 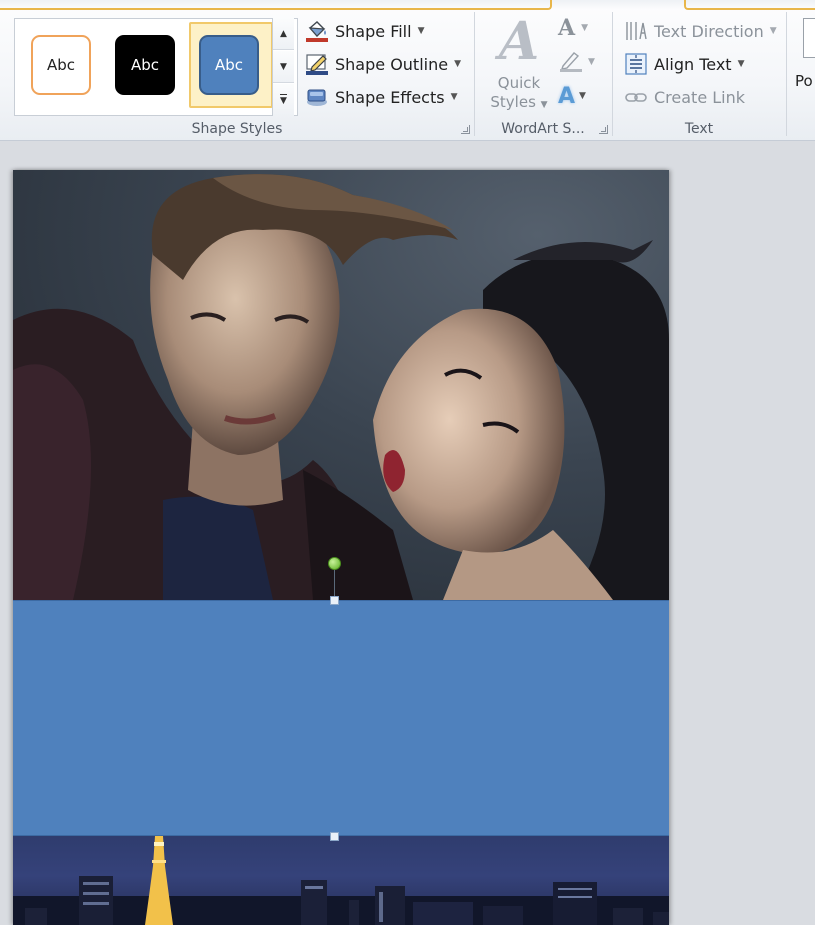 I want to click on chain-link-icon, so click(x=636, y=97).